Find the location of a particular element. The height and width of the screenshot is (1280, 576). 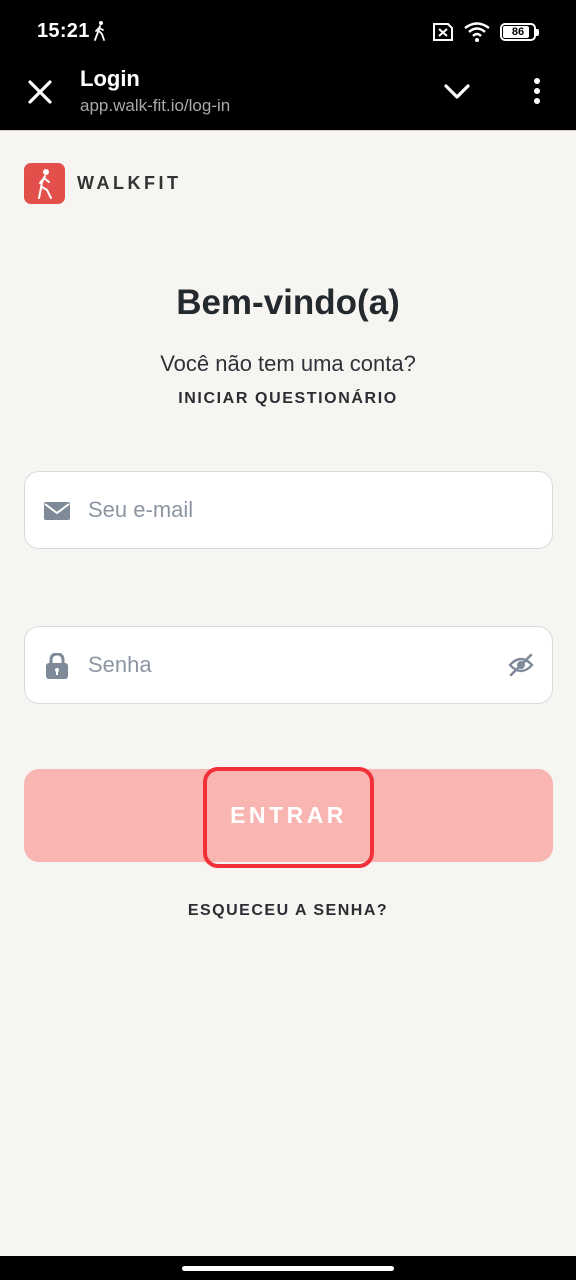

status-time: 15:21 is located at coordinates (63, 31).